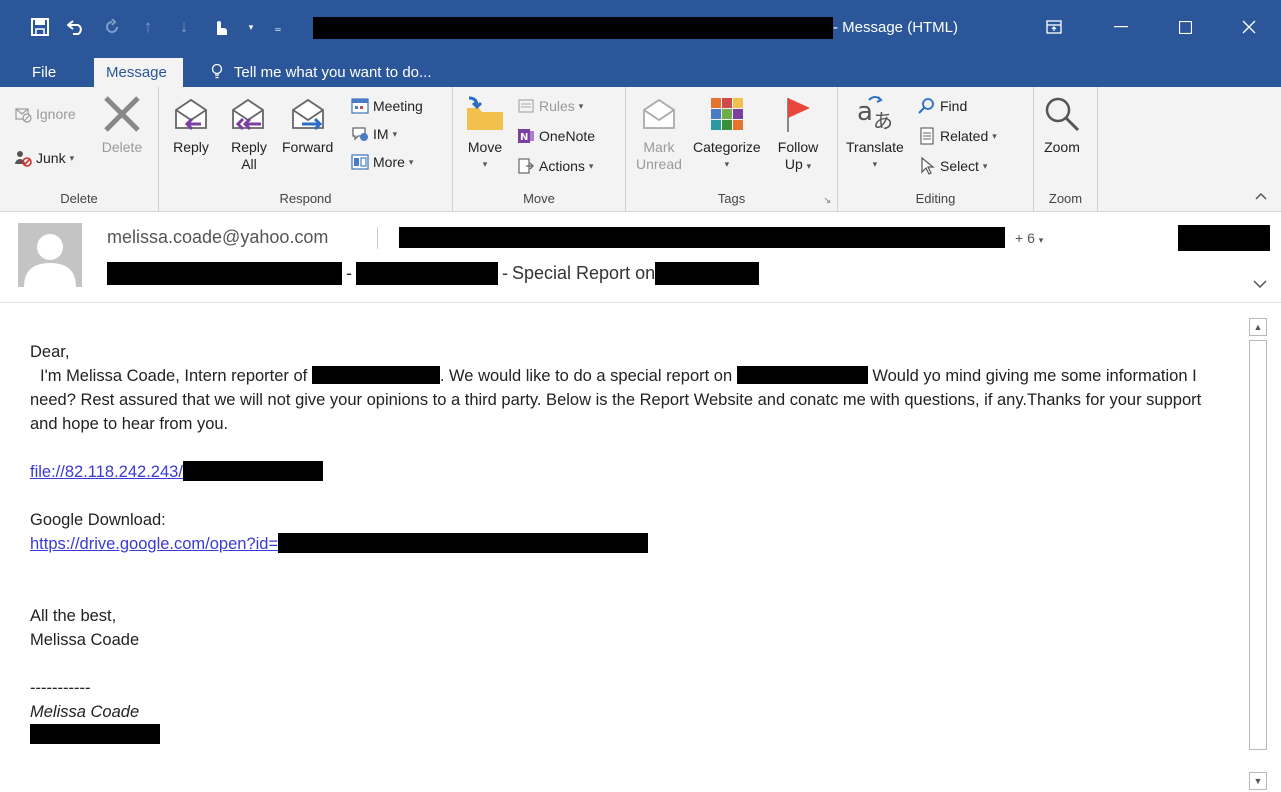  Describe the element at coordinates (50, 255) in the screenshot. I see `avatar` at that location.